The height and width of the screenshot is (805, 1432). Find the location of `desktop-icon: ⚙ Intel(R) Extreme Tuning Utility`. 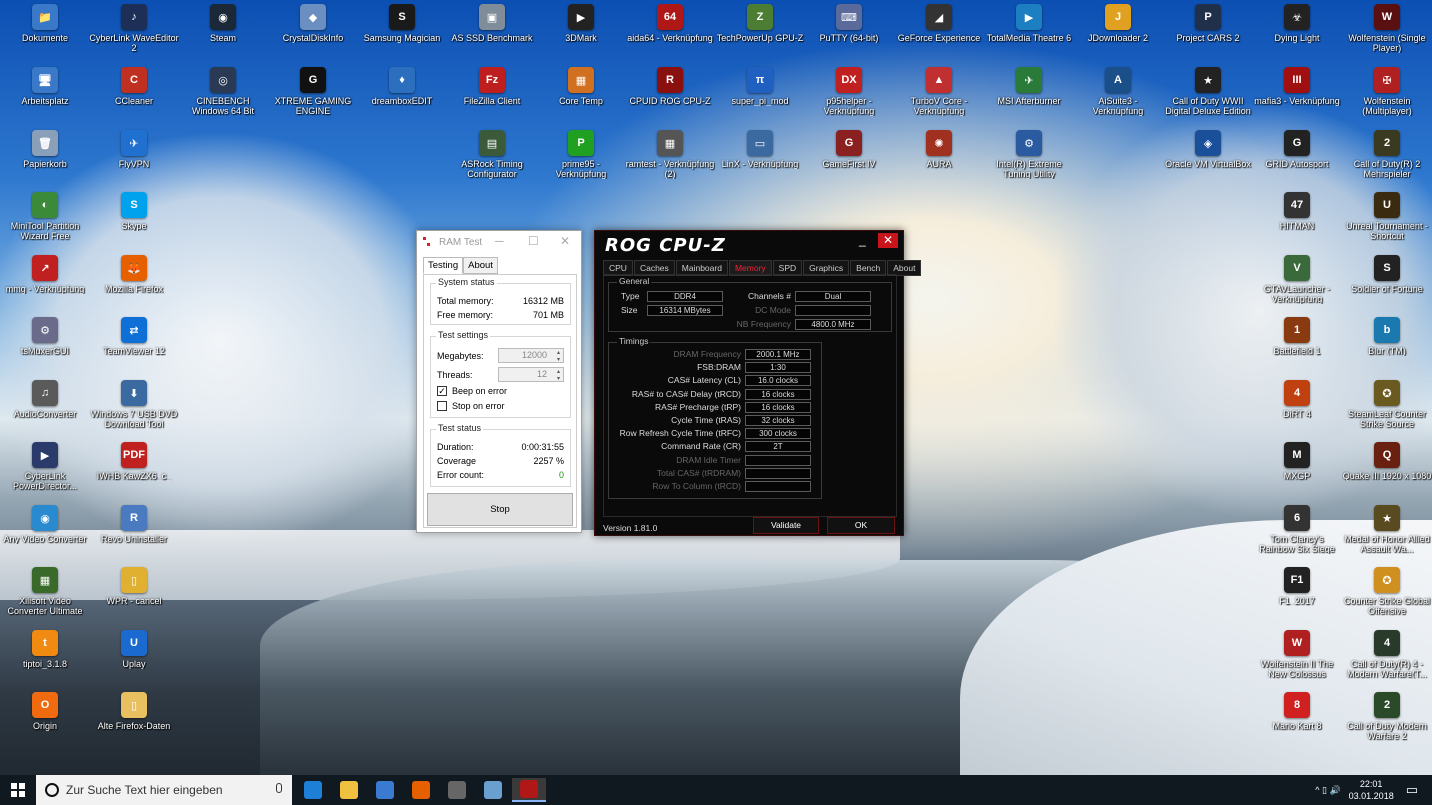

desktop-icon: ⚙ Intel(R) Extreme Tuning Utility is located at coordinates (1029, 160).